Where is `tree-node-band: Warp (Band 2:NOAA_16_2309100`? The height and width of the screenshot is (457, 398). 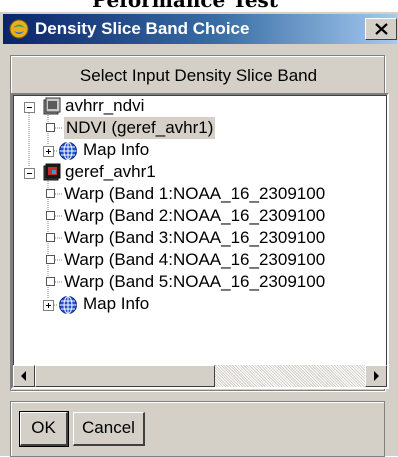 tree-node-band: Warp (Band 2:NOAA_16_2309100 is located at coordinates (194, 216).